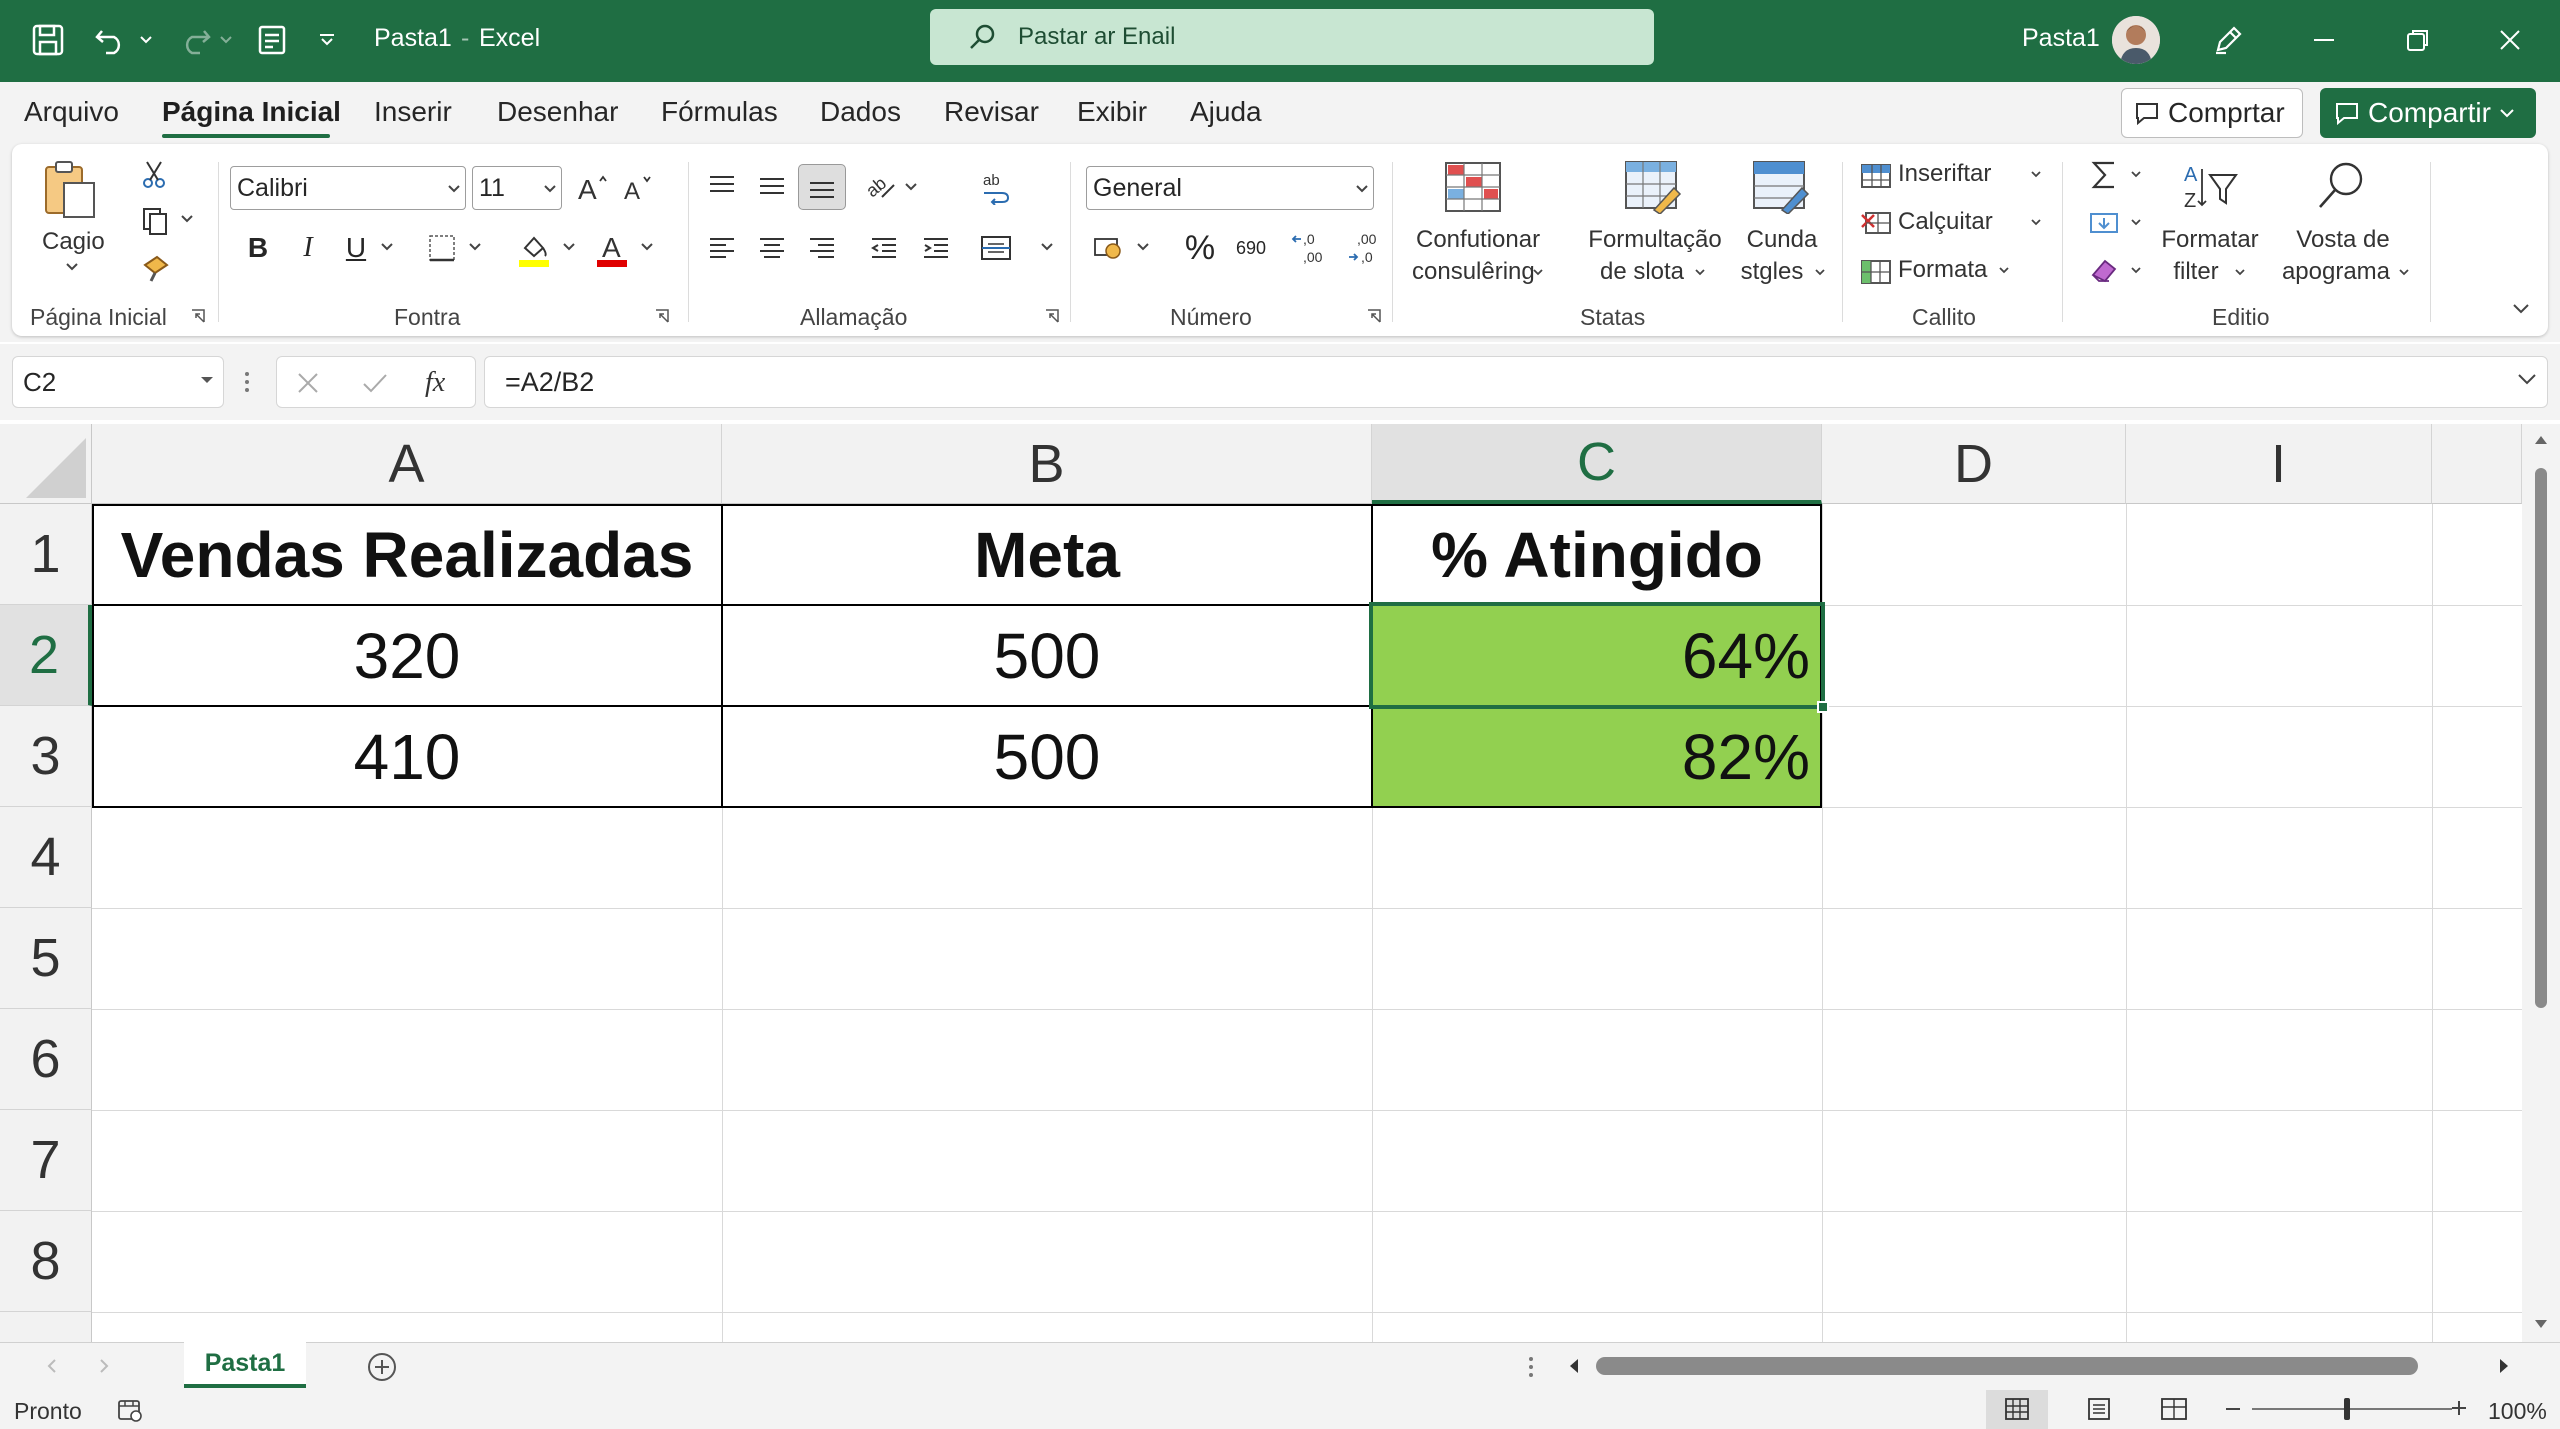  I want to click on menu-exibir: Exibir, so click(1112, 112).